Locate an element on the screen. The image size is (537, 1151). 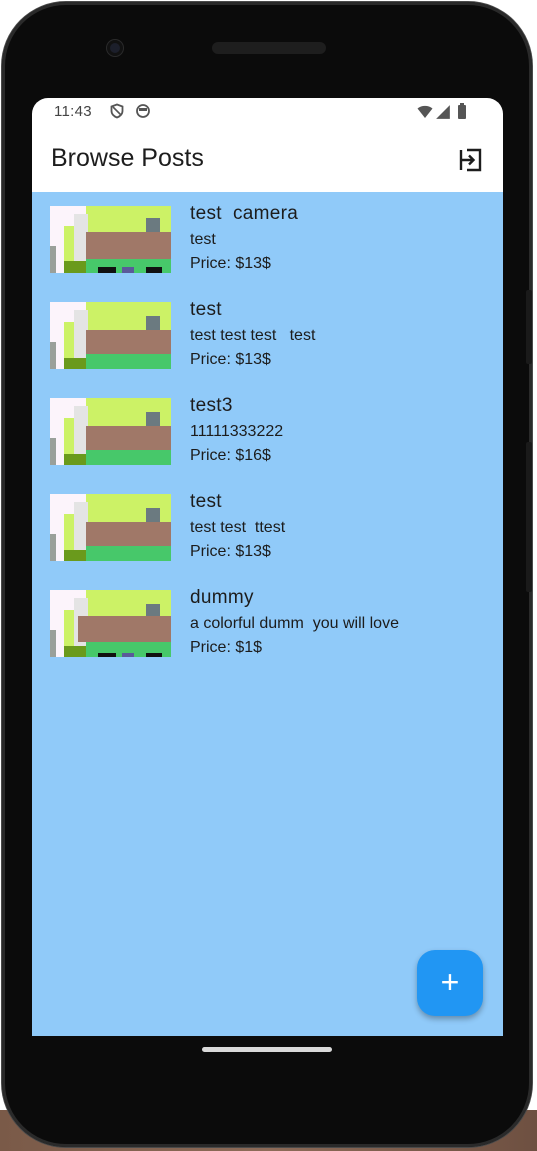
post-title: test camera is located at coordinates (244, 213).